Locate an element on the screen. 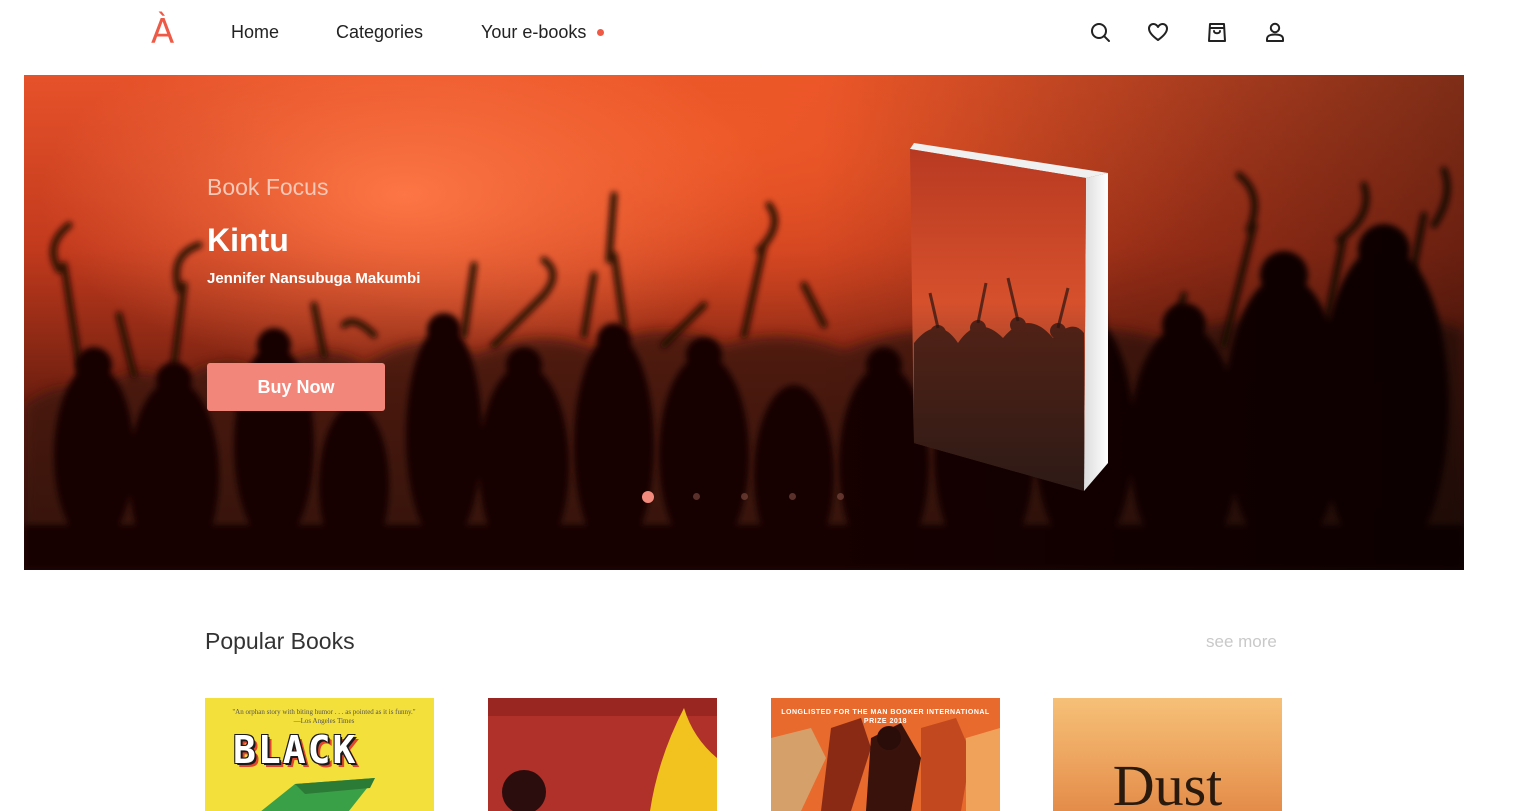 This screenshot has width=1535, height=811. book-cover-4: Dust is located at coordinates (1167, 754).